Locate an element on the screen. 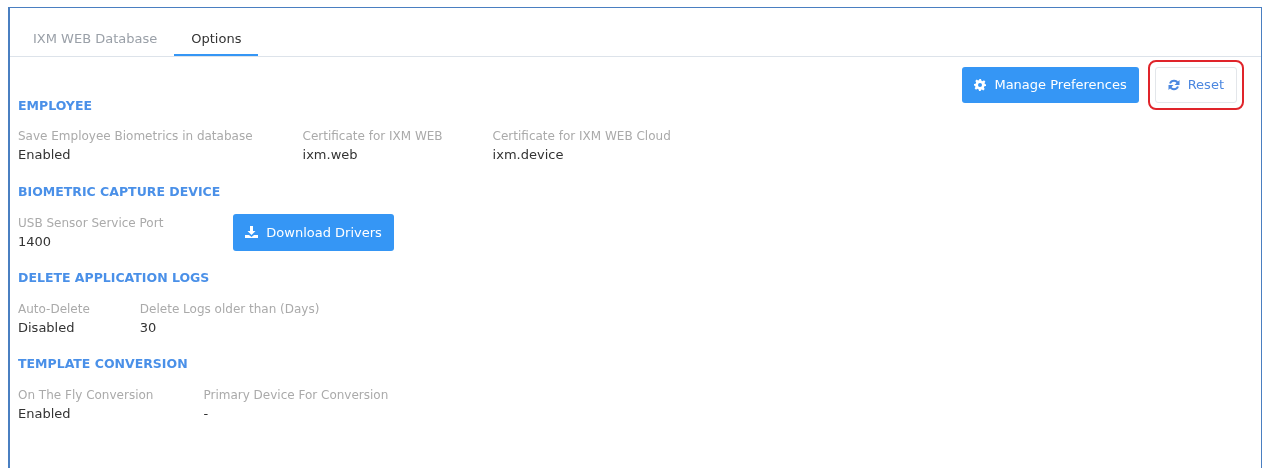 The image size is (1265, 468). field-value: ixm.device is located at coordinates (528, 155).